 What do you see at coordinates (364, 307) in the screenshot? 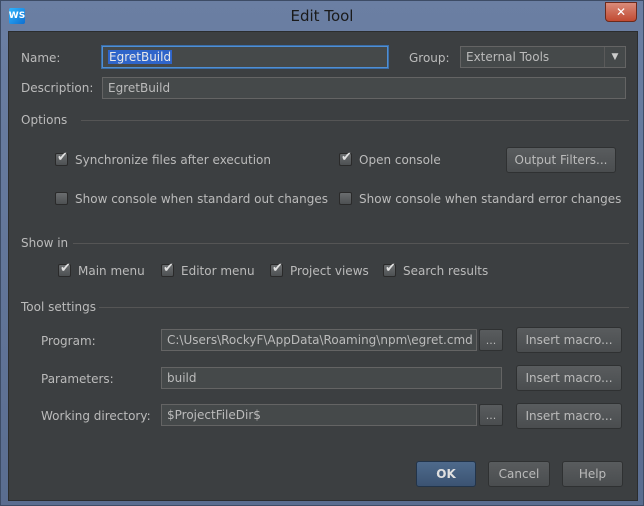
I see `tool-settings-separator` at bounding box center [364, 307].